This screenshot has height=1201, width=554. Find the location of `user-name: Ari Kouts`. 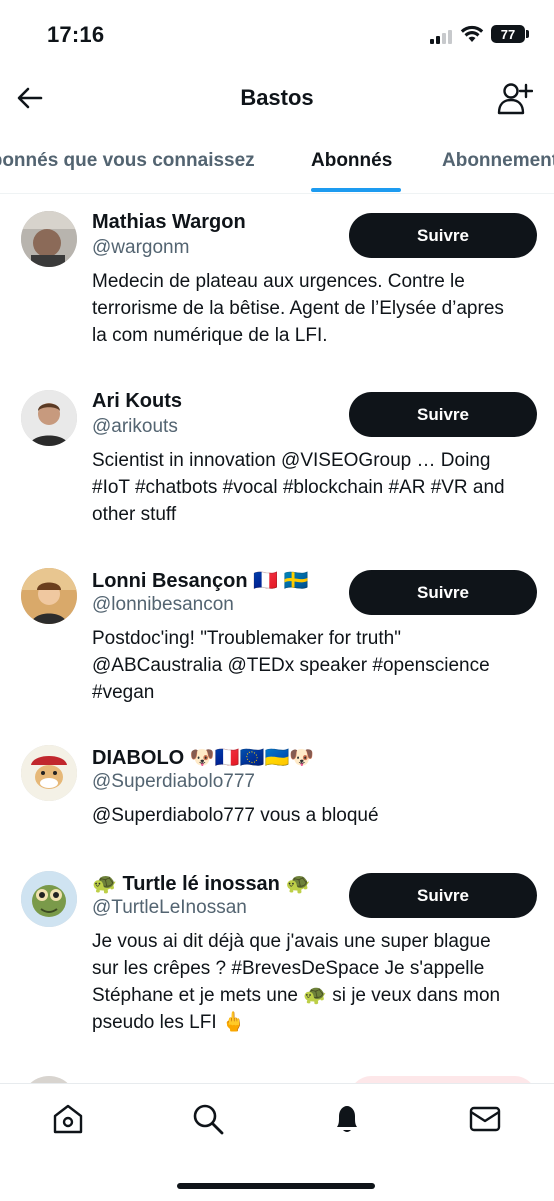

user-name: Ari Kouts is located at coordinates (137, 401).